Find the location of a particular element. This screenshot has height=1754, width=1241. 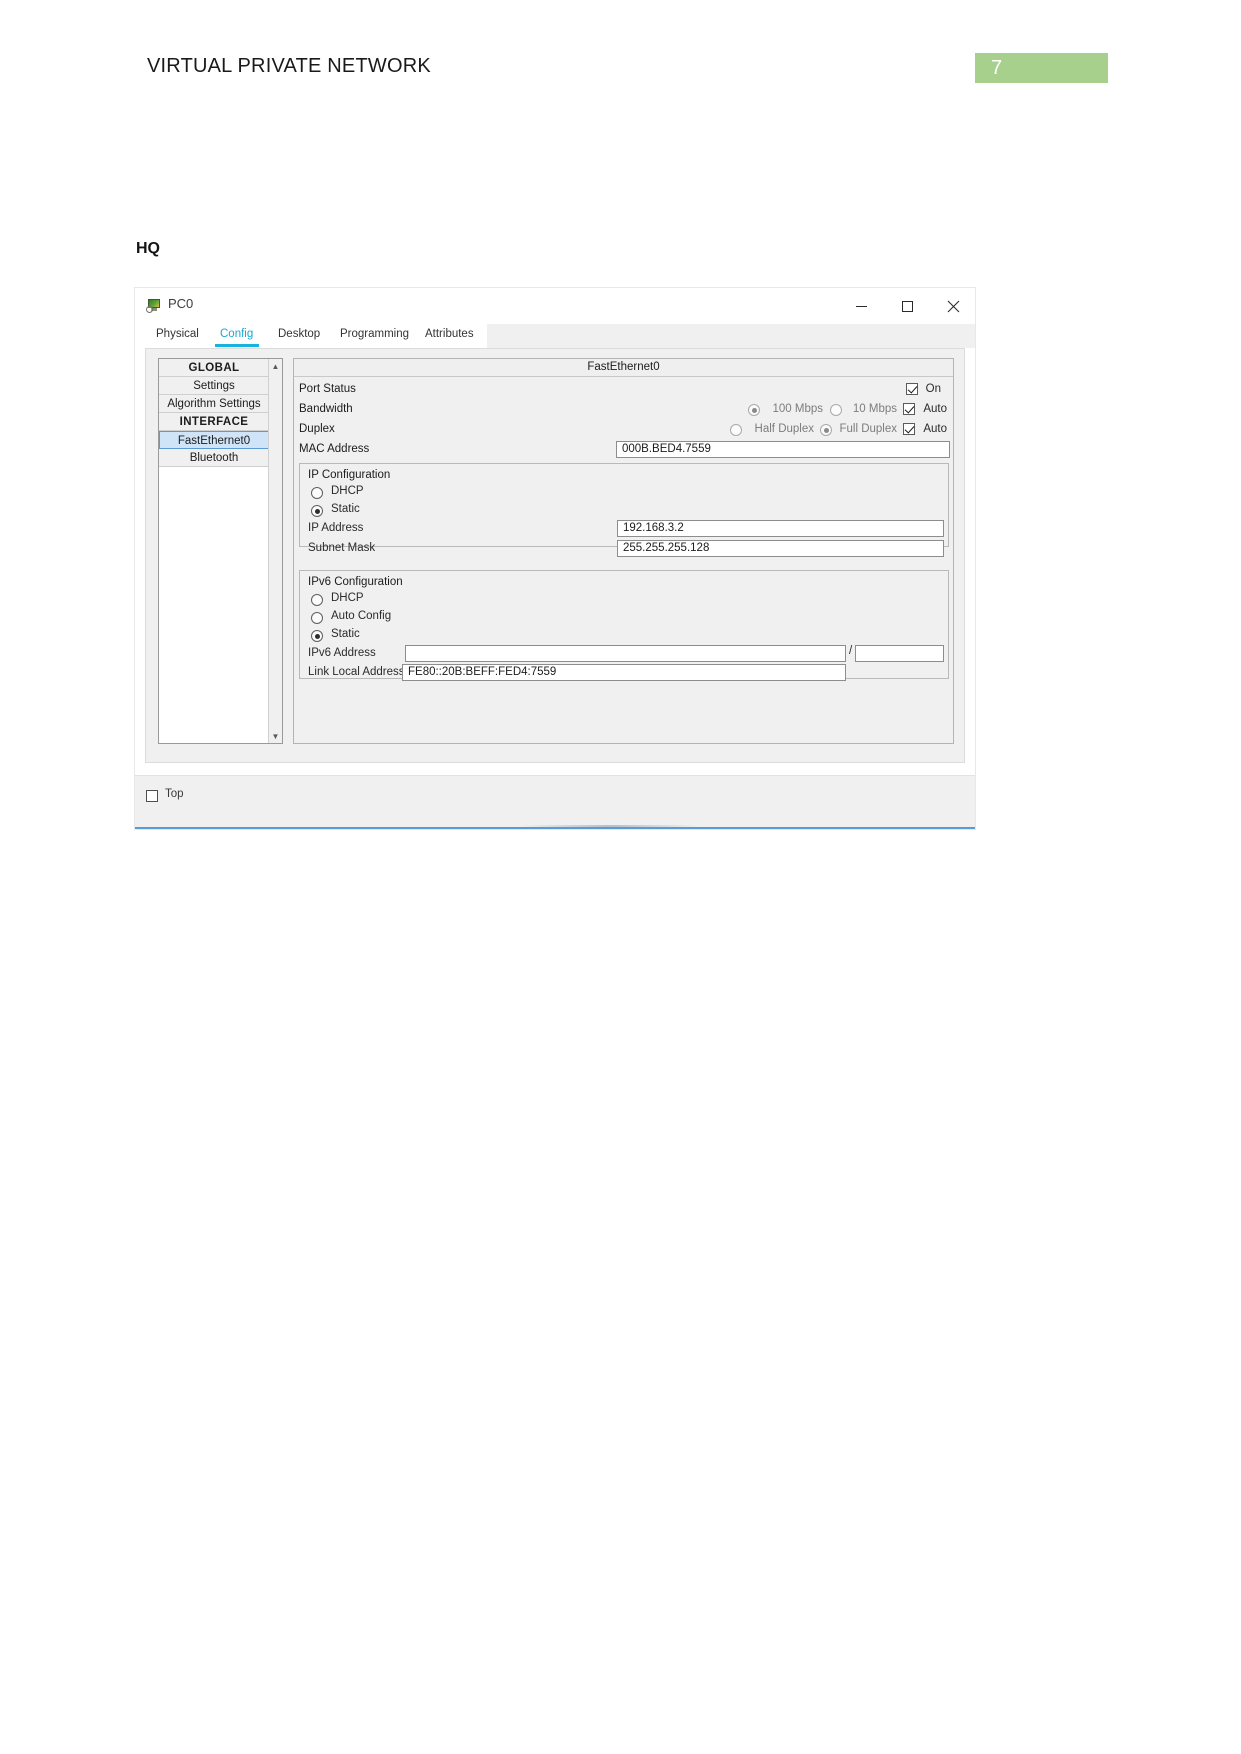

bandwidth-100mbps-label: 100 Mbps is located at coordinates (797, 409).